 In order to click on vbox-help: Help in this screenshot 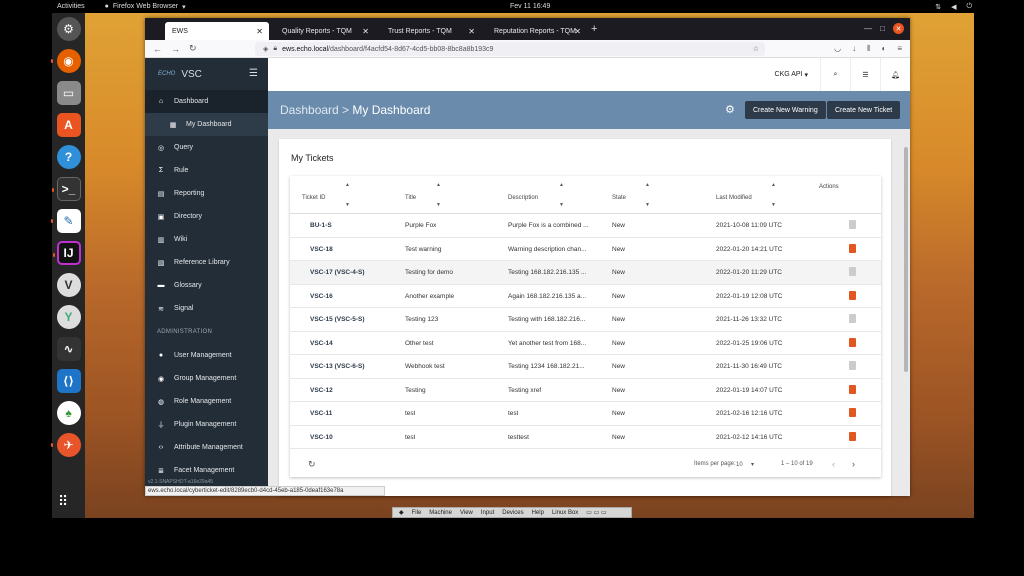, I will do `click(538, 513)`.